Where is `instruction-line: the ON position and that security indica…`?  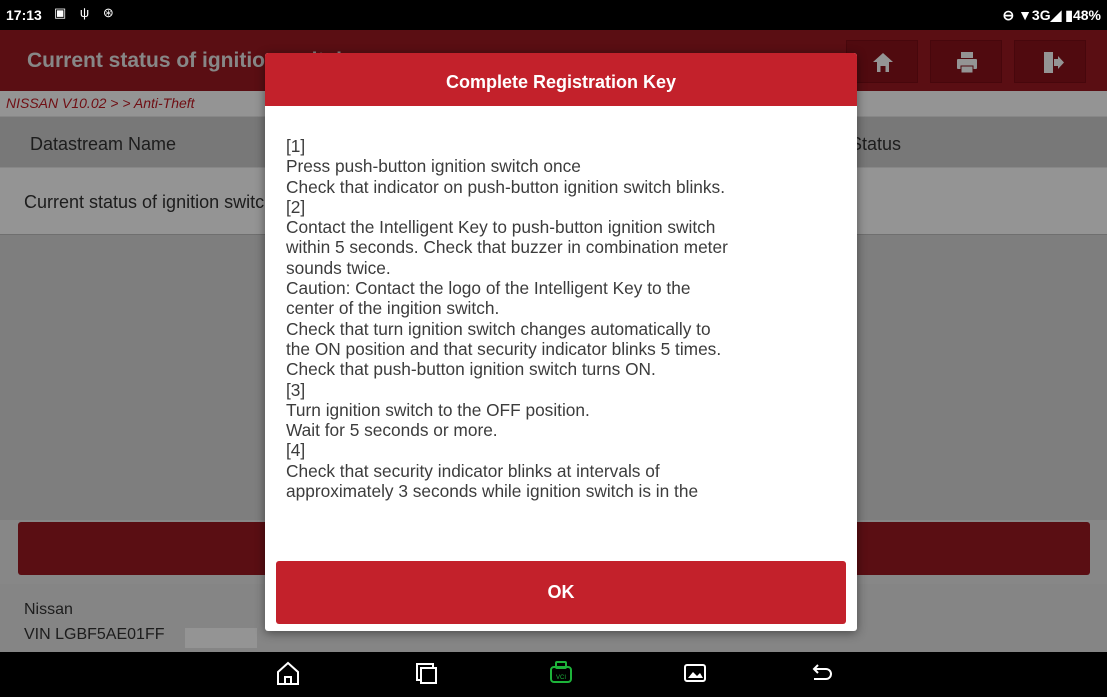 instruction-line: the ON position and that security indica… is located at coordinates (504, 348).